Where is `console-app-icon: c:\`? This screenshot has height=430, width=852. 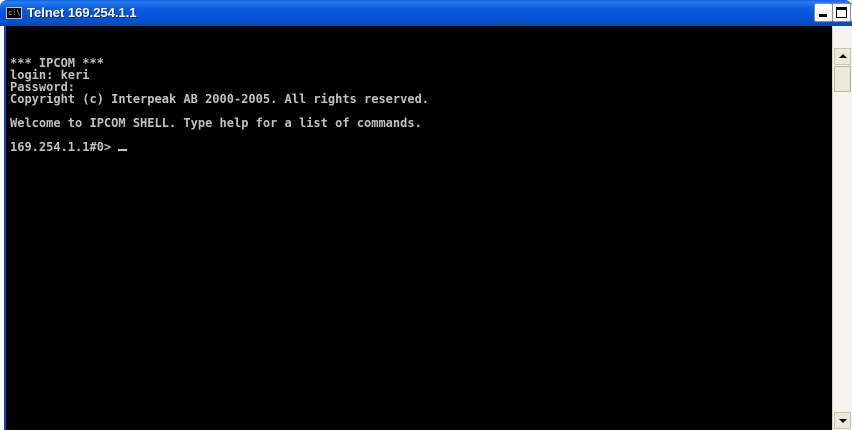
console-app-icon: c:\ is located at coordinates (14, 13).